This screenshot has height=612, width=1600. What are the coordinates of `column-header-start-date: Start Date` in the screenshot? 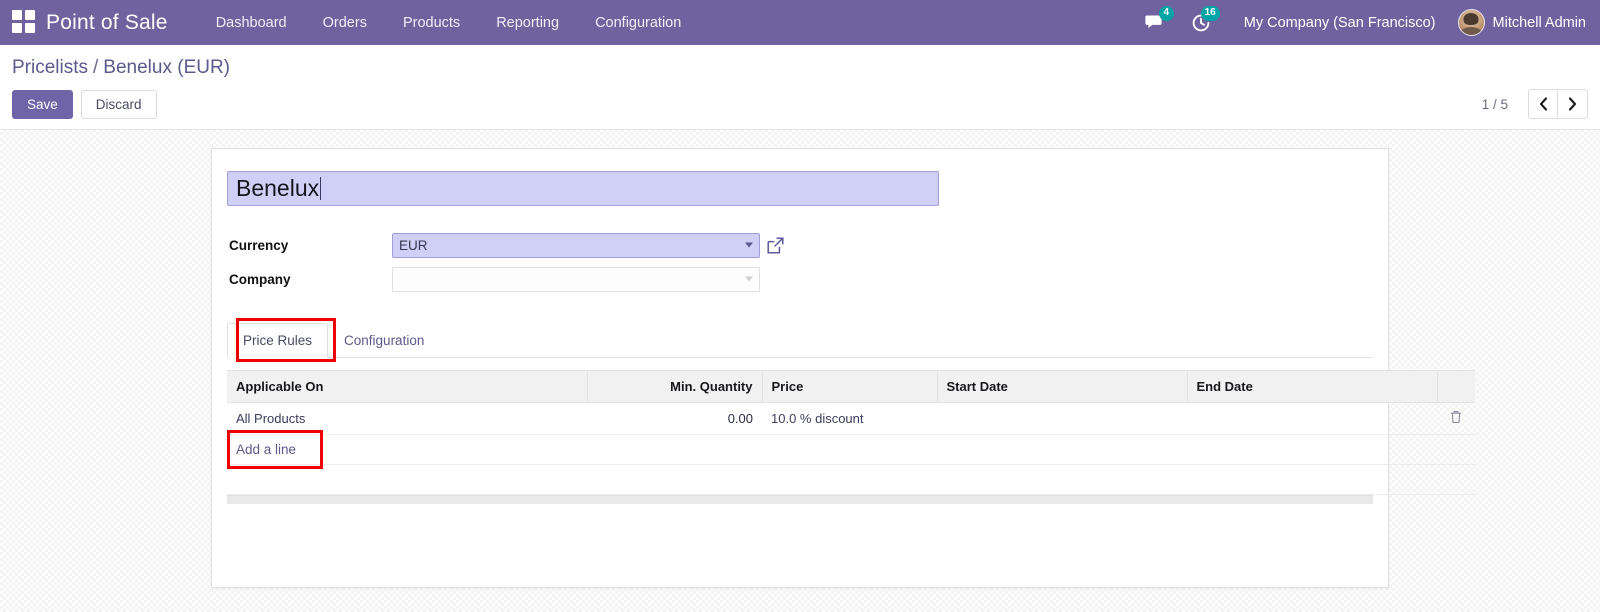 It's located at (1062, 386).